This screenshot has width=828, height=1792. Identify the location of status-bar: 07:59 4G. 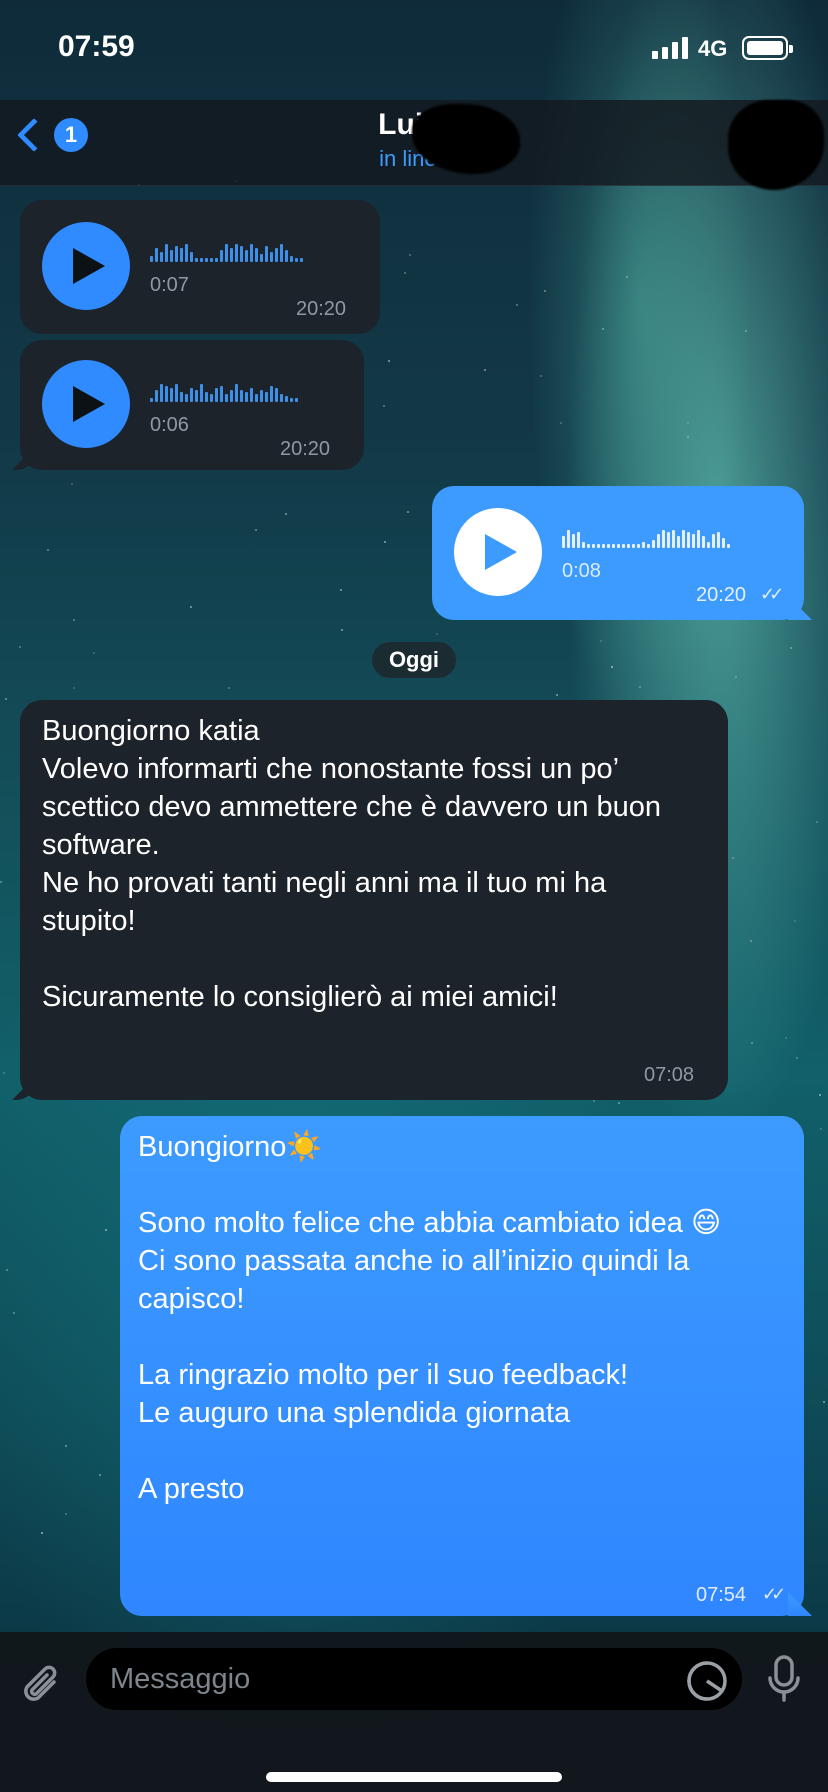
(414, 50).